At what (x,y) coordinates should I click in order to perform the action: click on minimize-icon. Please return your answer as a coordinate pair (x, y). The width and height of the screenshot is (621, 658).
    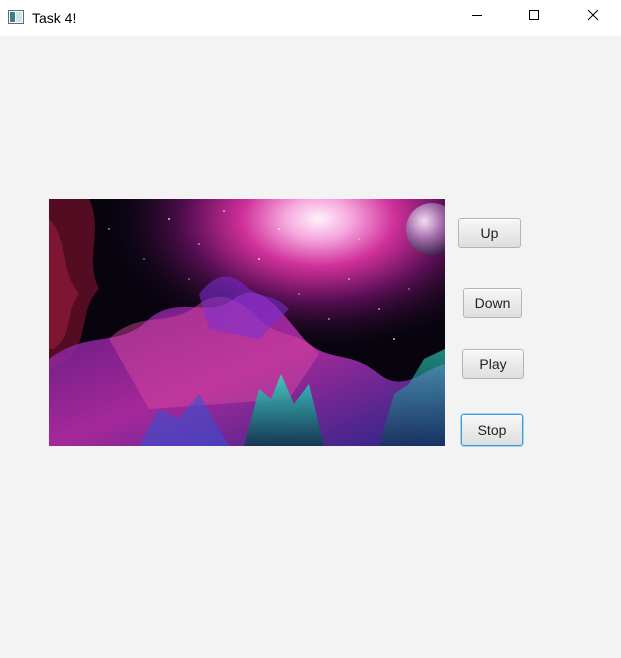
    Looking at the image, I should click on (477, 17).